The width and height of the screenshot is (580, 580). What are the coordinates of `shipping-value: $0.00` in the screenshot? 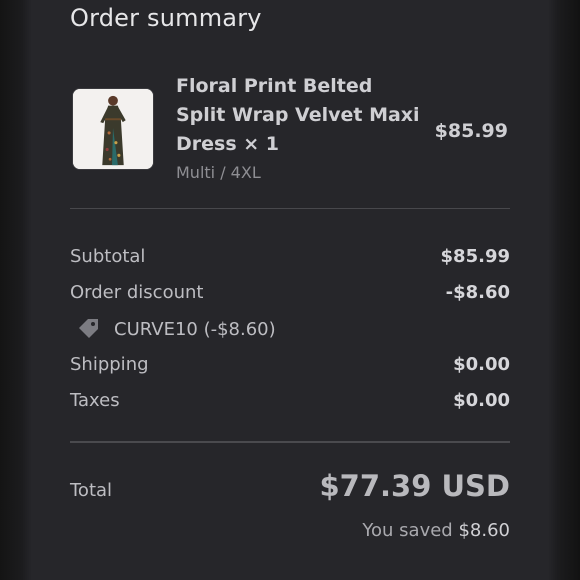 It's located at (481, 364).